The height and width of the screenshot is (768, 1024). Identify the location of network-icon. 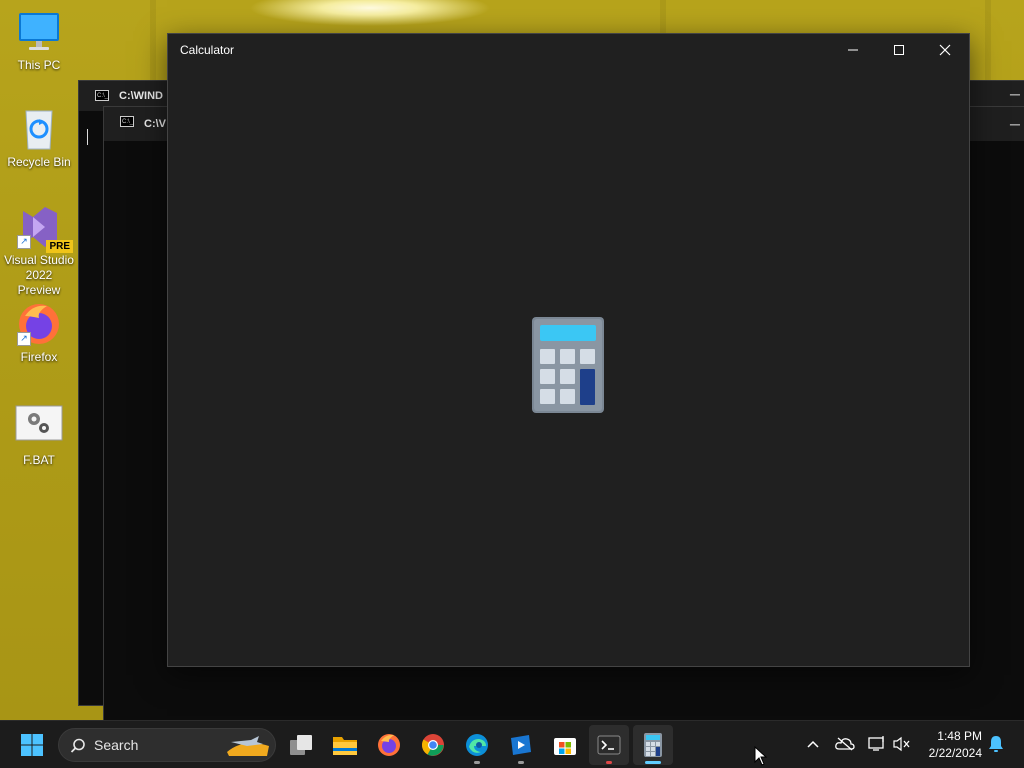
(876, 743).